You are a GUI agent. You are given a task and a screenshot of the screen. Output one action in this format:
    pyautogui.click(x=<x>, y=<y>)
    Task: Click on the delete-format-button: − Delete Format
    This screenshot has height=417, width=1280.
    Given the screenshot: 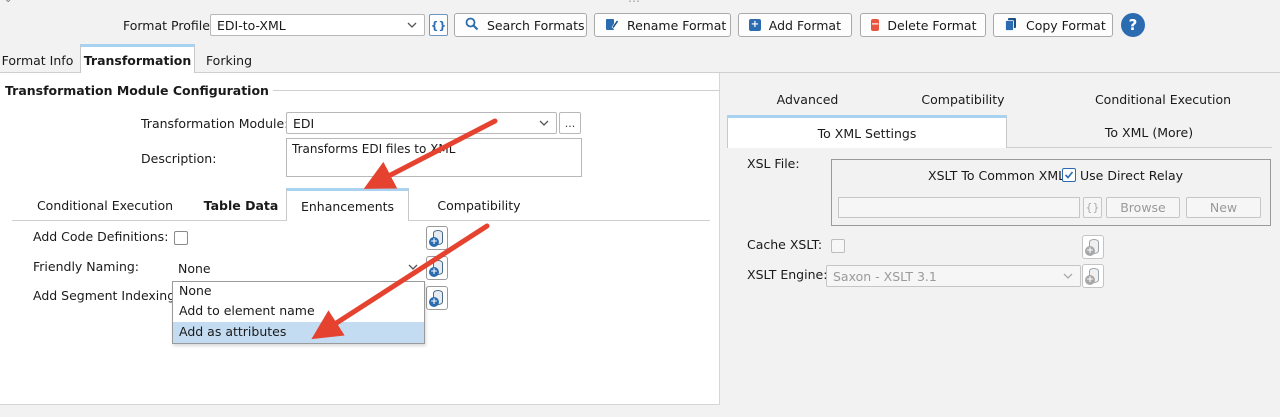 What is the action you would take?
    pyautogui.click(x=923, y=25)
    